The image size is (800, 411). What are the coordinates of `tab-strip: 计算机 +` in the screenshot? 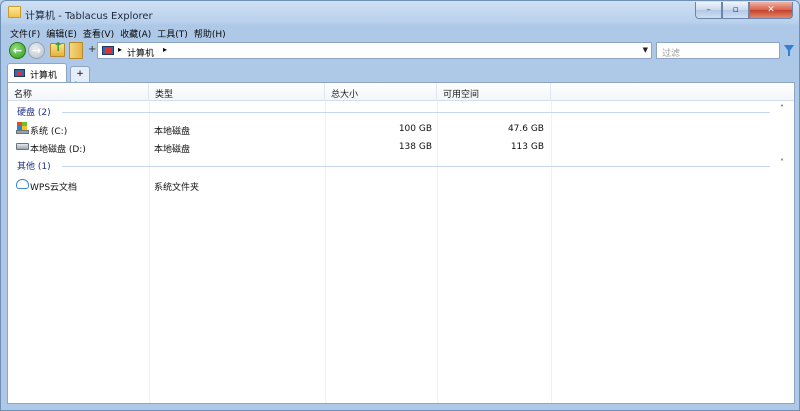 It's located at (401, 72).